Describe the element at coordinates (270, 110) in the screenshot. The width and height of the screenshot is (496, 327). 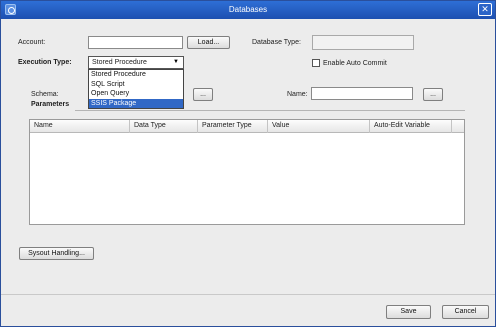
I see `section-divider` at that location.